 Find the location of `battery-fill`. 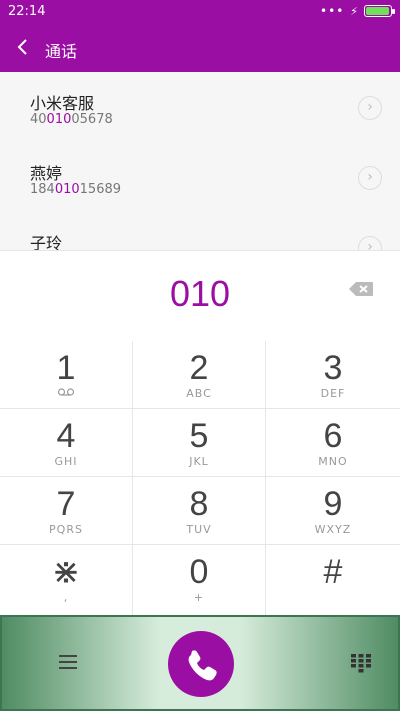

battery-fill is located at coordinates (377, 11).